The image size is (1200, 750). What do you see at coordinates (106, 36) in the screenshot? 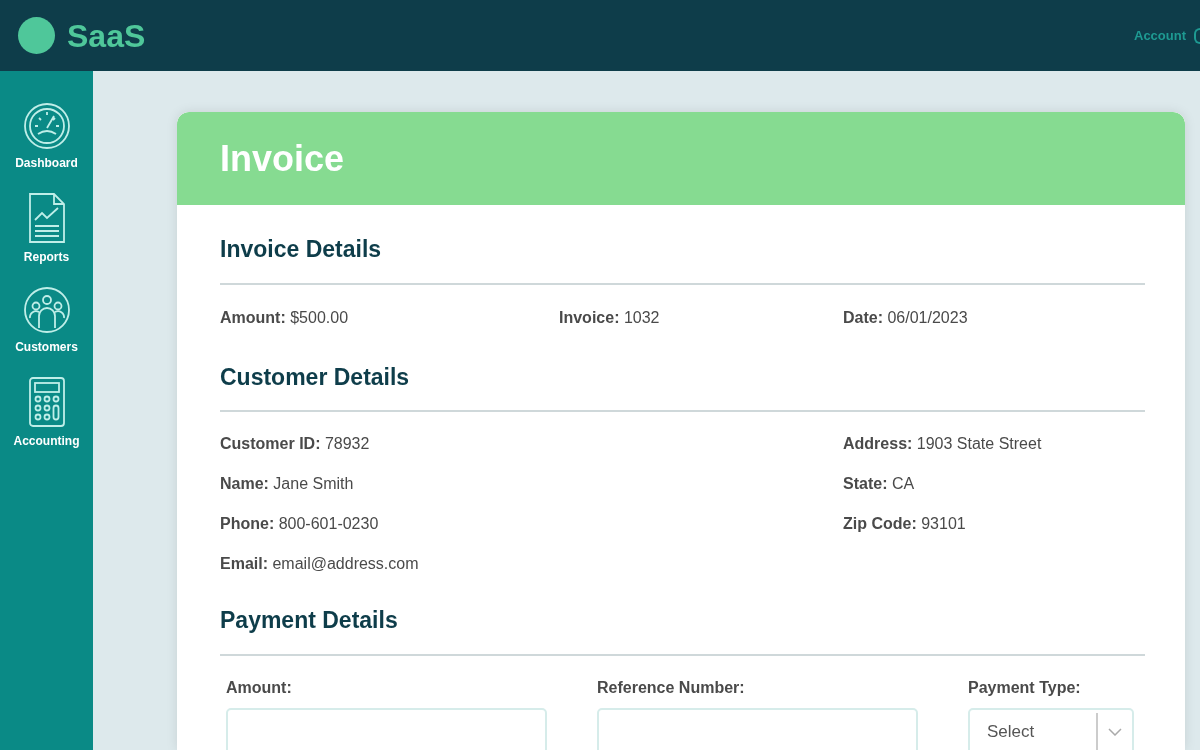
I see `logo-text: SaaS` at bounding box center [106, 36].